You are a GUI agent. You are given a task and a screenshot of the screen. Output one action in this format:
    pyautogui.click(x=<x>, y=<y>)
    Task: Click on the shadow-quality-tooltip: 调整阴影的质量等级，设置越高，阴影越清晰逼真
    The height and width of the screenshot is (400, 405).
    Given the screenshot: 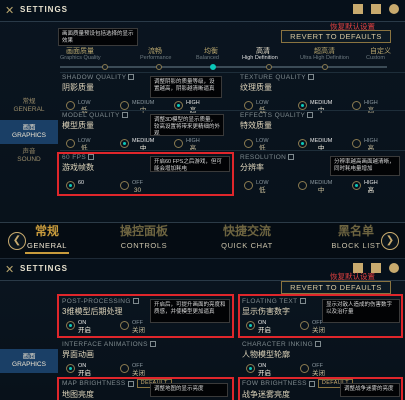 What is the action you would take?
    pyautogui.click(x=186, y=87)
    